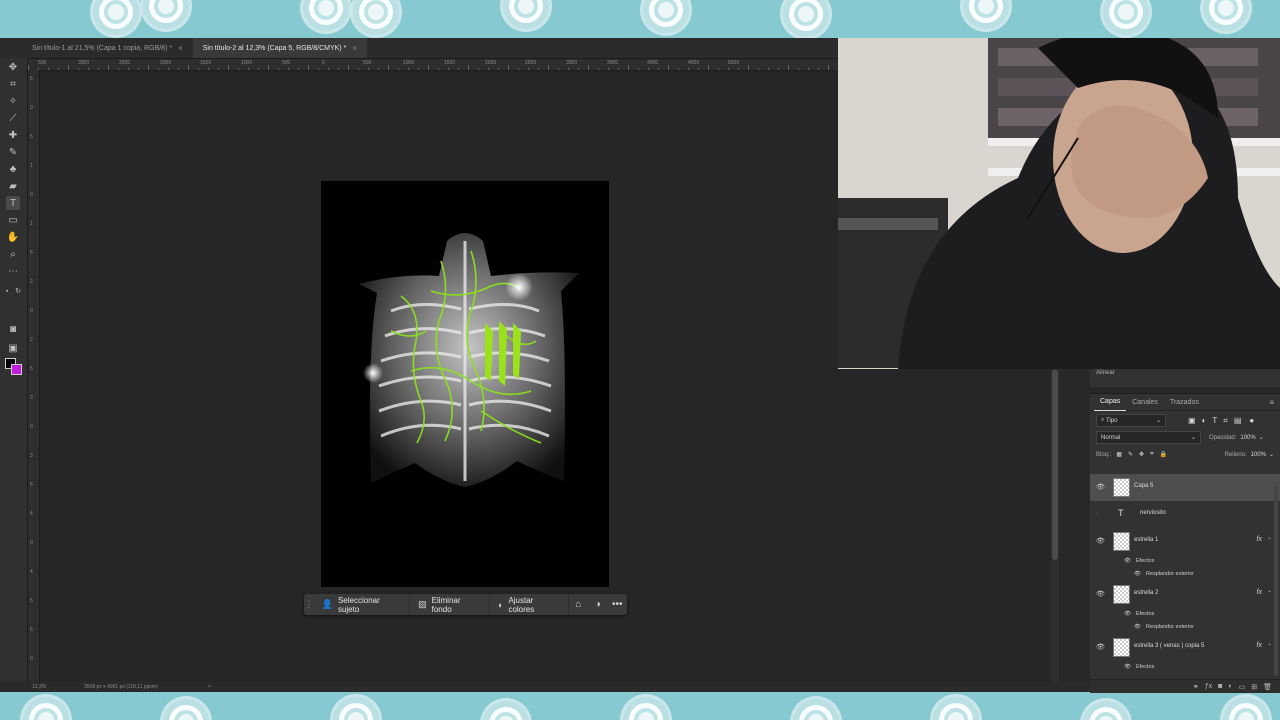 The height and width of the screenshot is (720, 1280). I want to click on rectangle-tool-icon: ▭, so click(13, 220).